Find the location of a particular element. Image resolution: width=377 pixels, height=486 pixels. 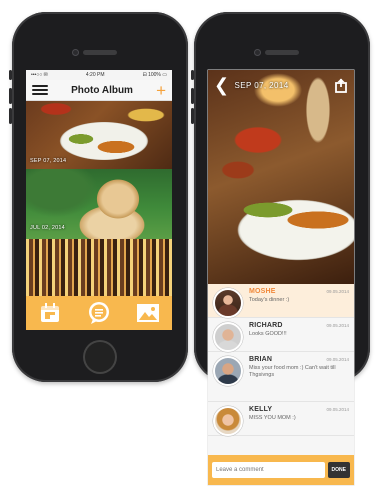

photo-date: SEP 07, 2014 is located at coordinates (48, 161).